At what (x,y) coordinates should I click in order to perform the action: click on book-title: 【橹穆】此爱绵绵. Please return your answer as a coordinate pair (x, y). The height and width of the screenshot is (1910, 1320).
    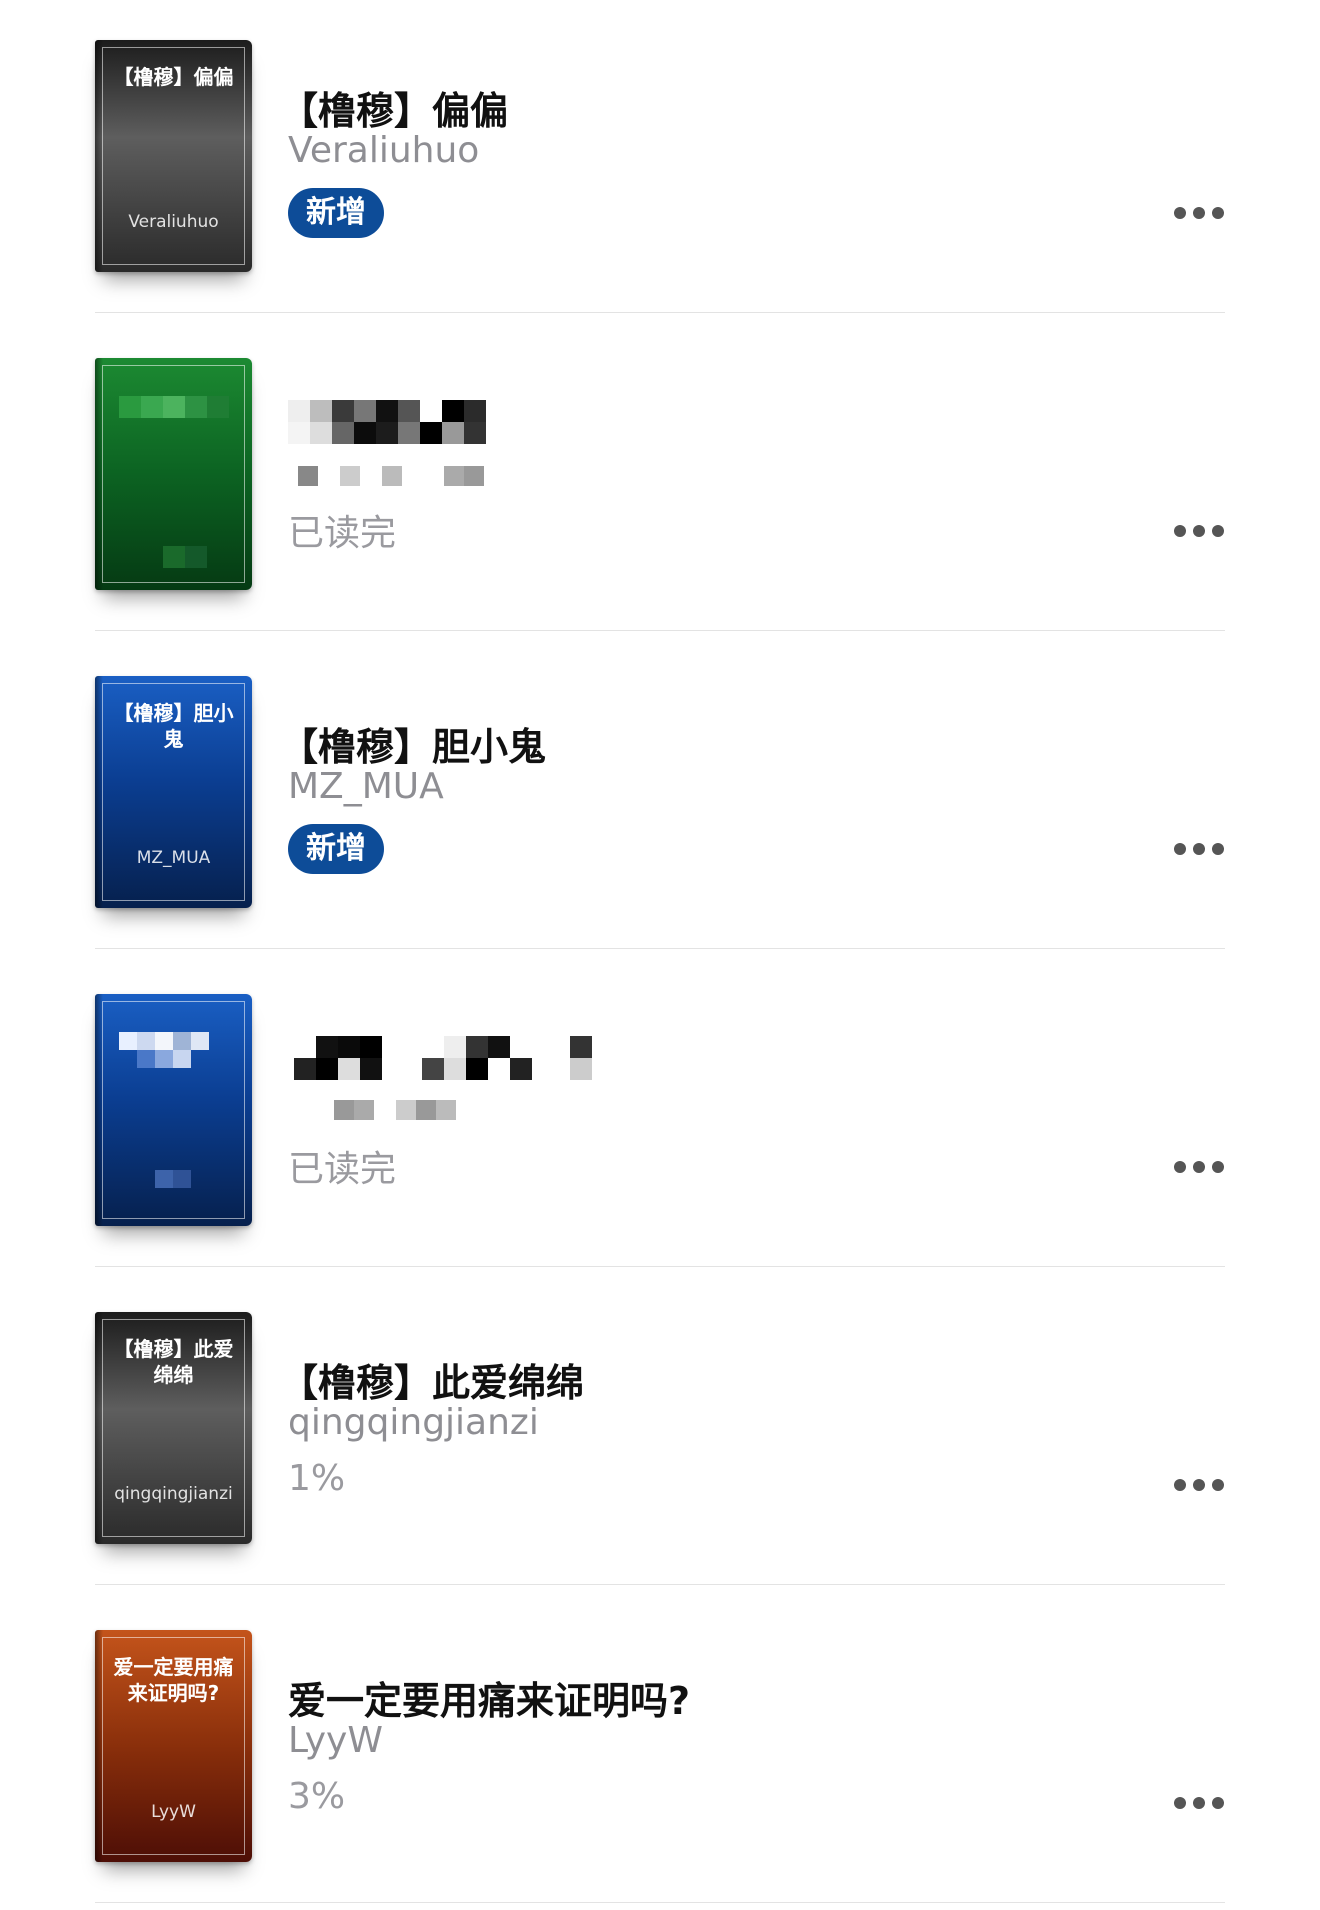
    Looking at the image, I should click on (432, 1379).